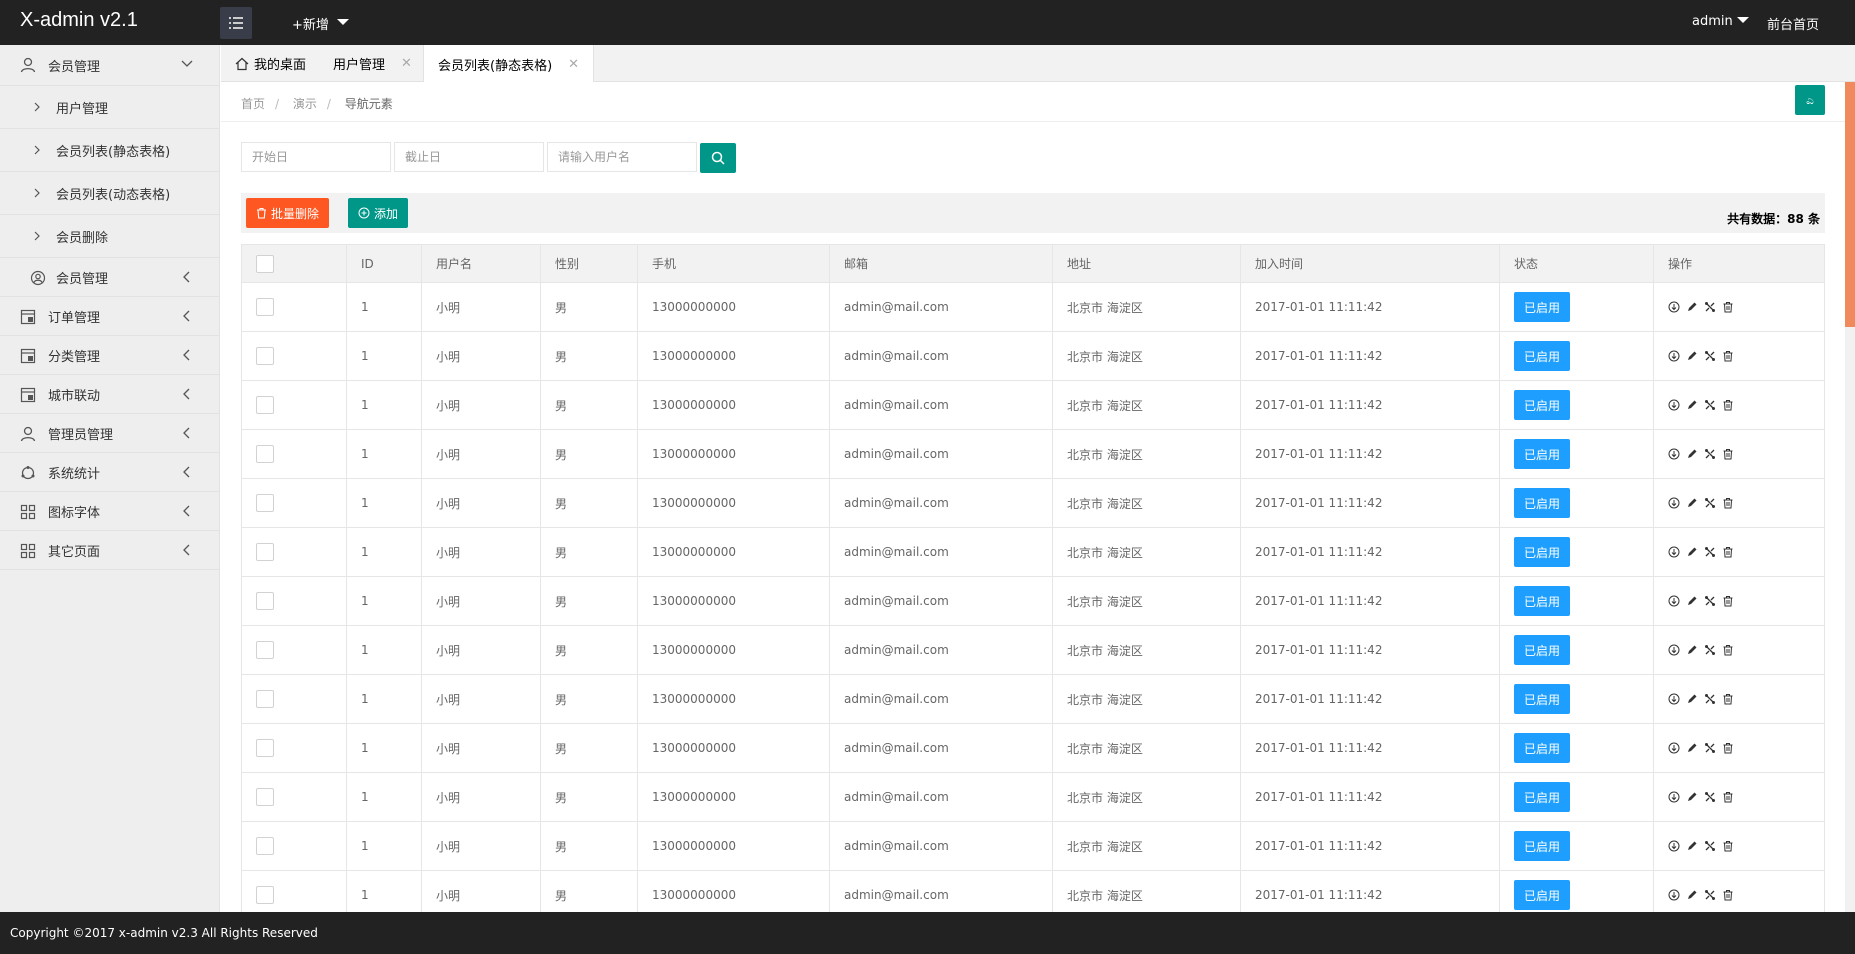 This screenshot has width=1855, height=954. Describe the element at coordinates (109, 107) in the screenshot. I see `sidebar-subitem-user-manage: 用户管理` at that location.